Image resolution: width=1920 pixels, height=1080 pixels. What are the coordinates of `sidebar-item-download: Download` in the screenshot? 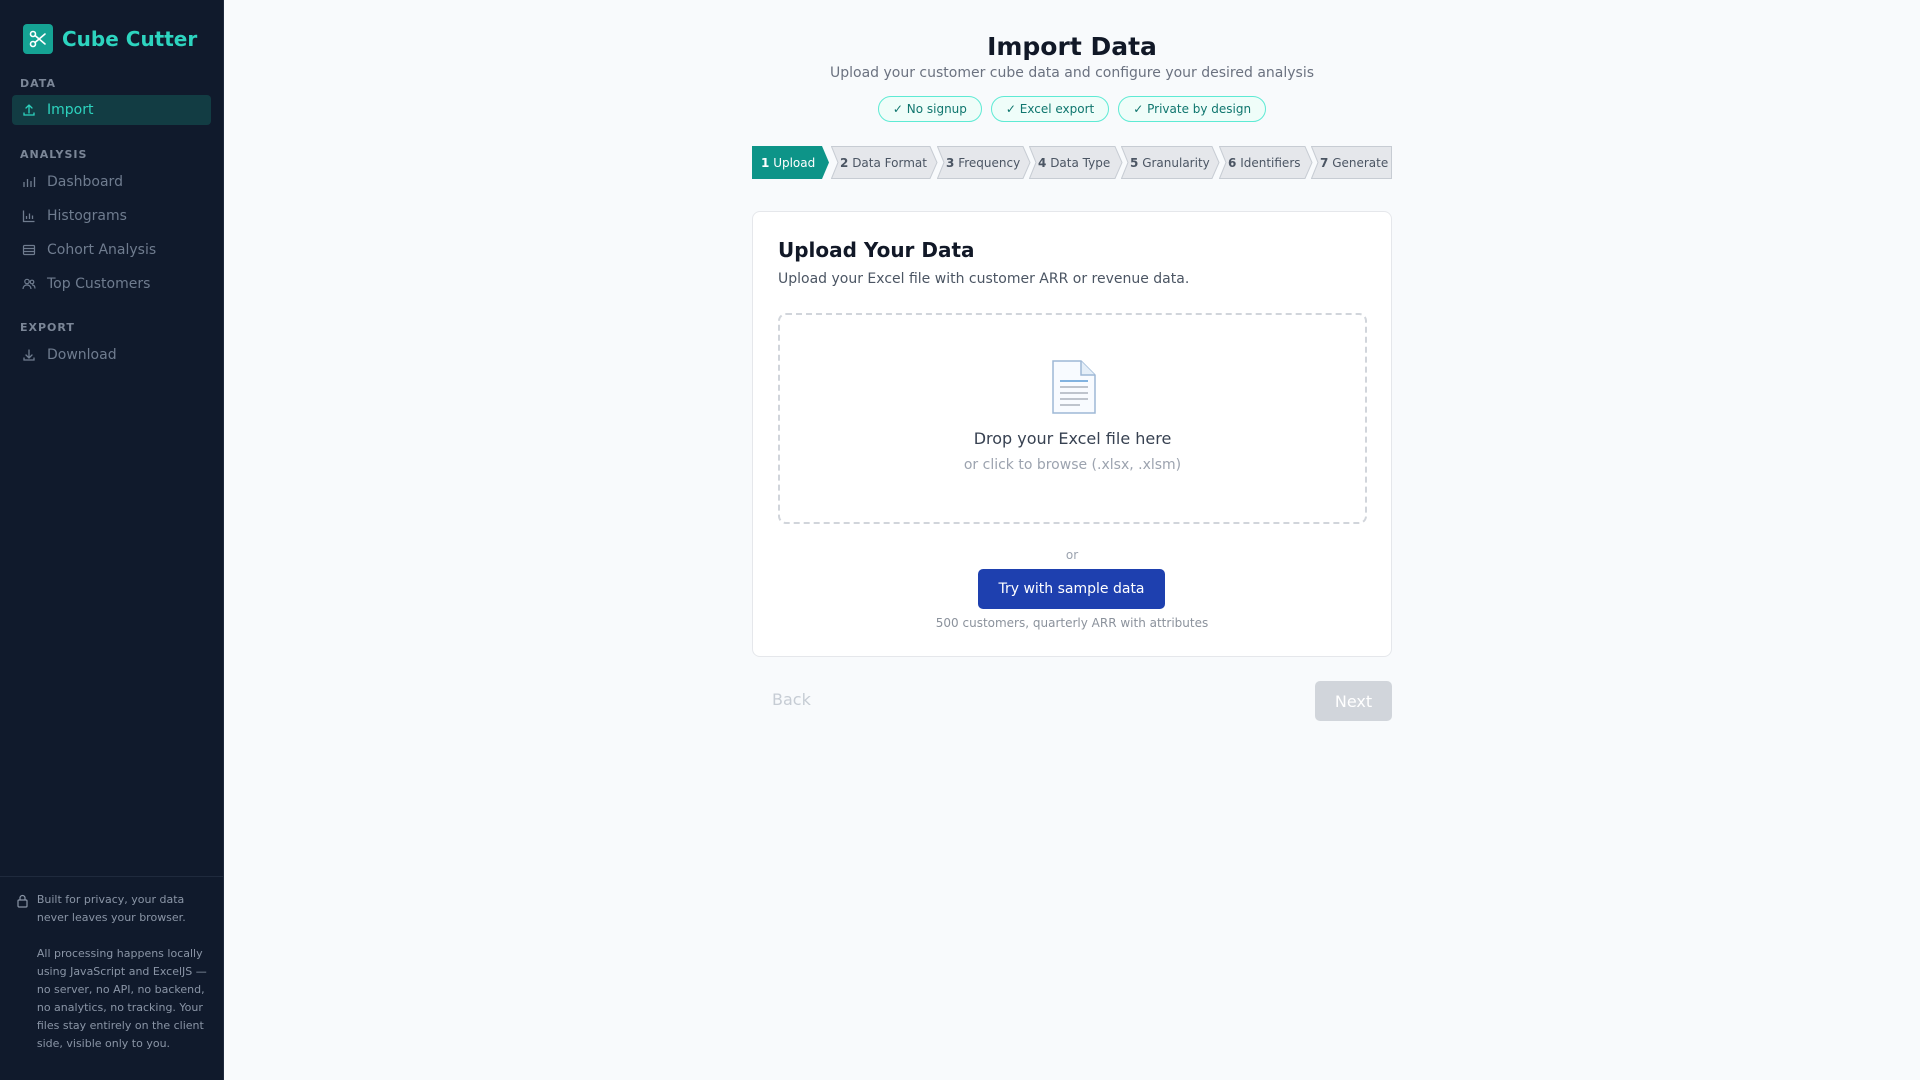 It's located at (111, 355).